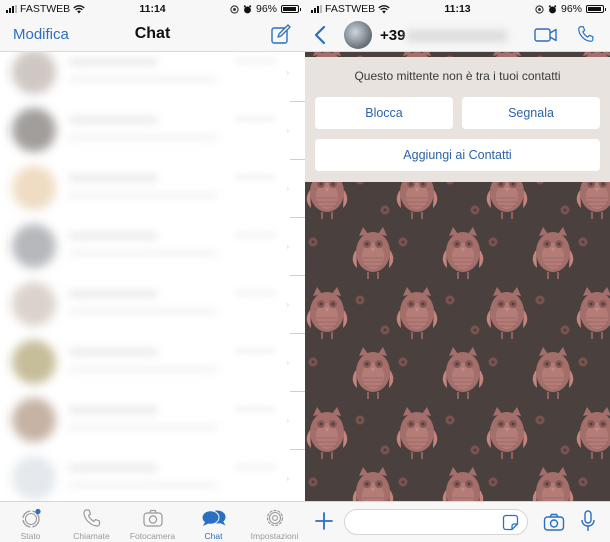 The height and width of the screenshot is (542, 610). I want to click on redacted-number, so click(457, 36).